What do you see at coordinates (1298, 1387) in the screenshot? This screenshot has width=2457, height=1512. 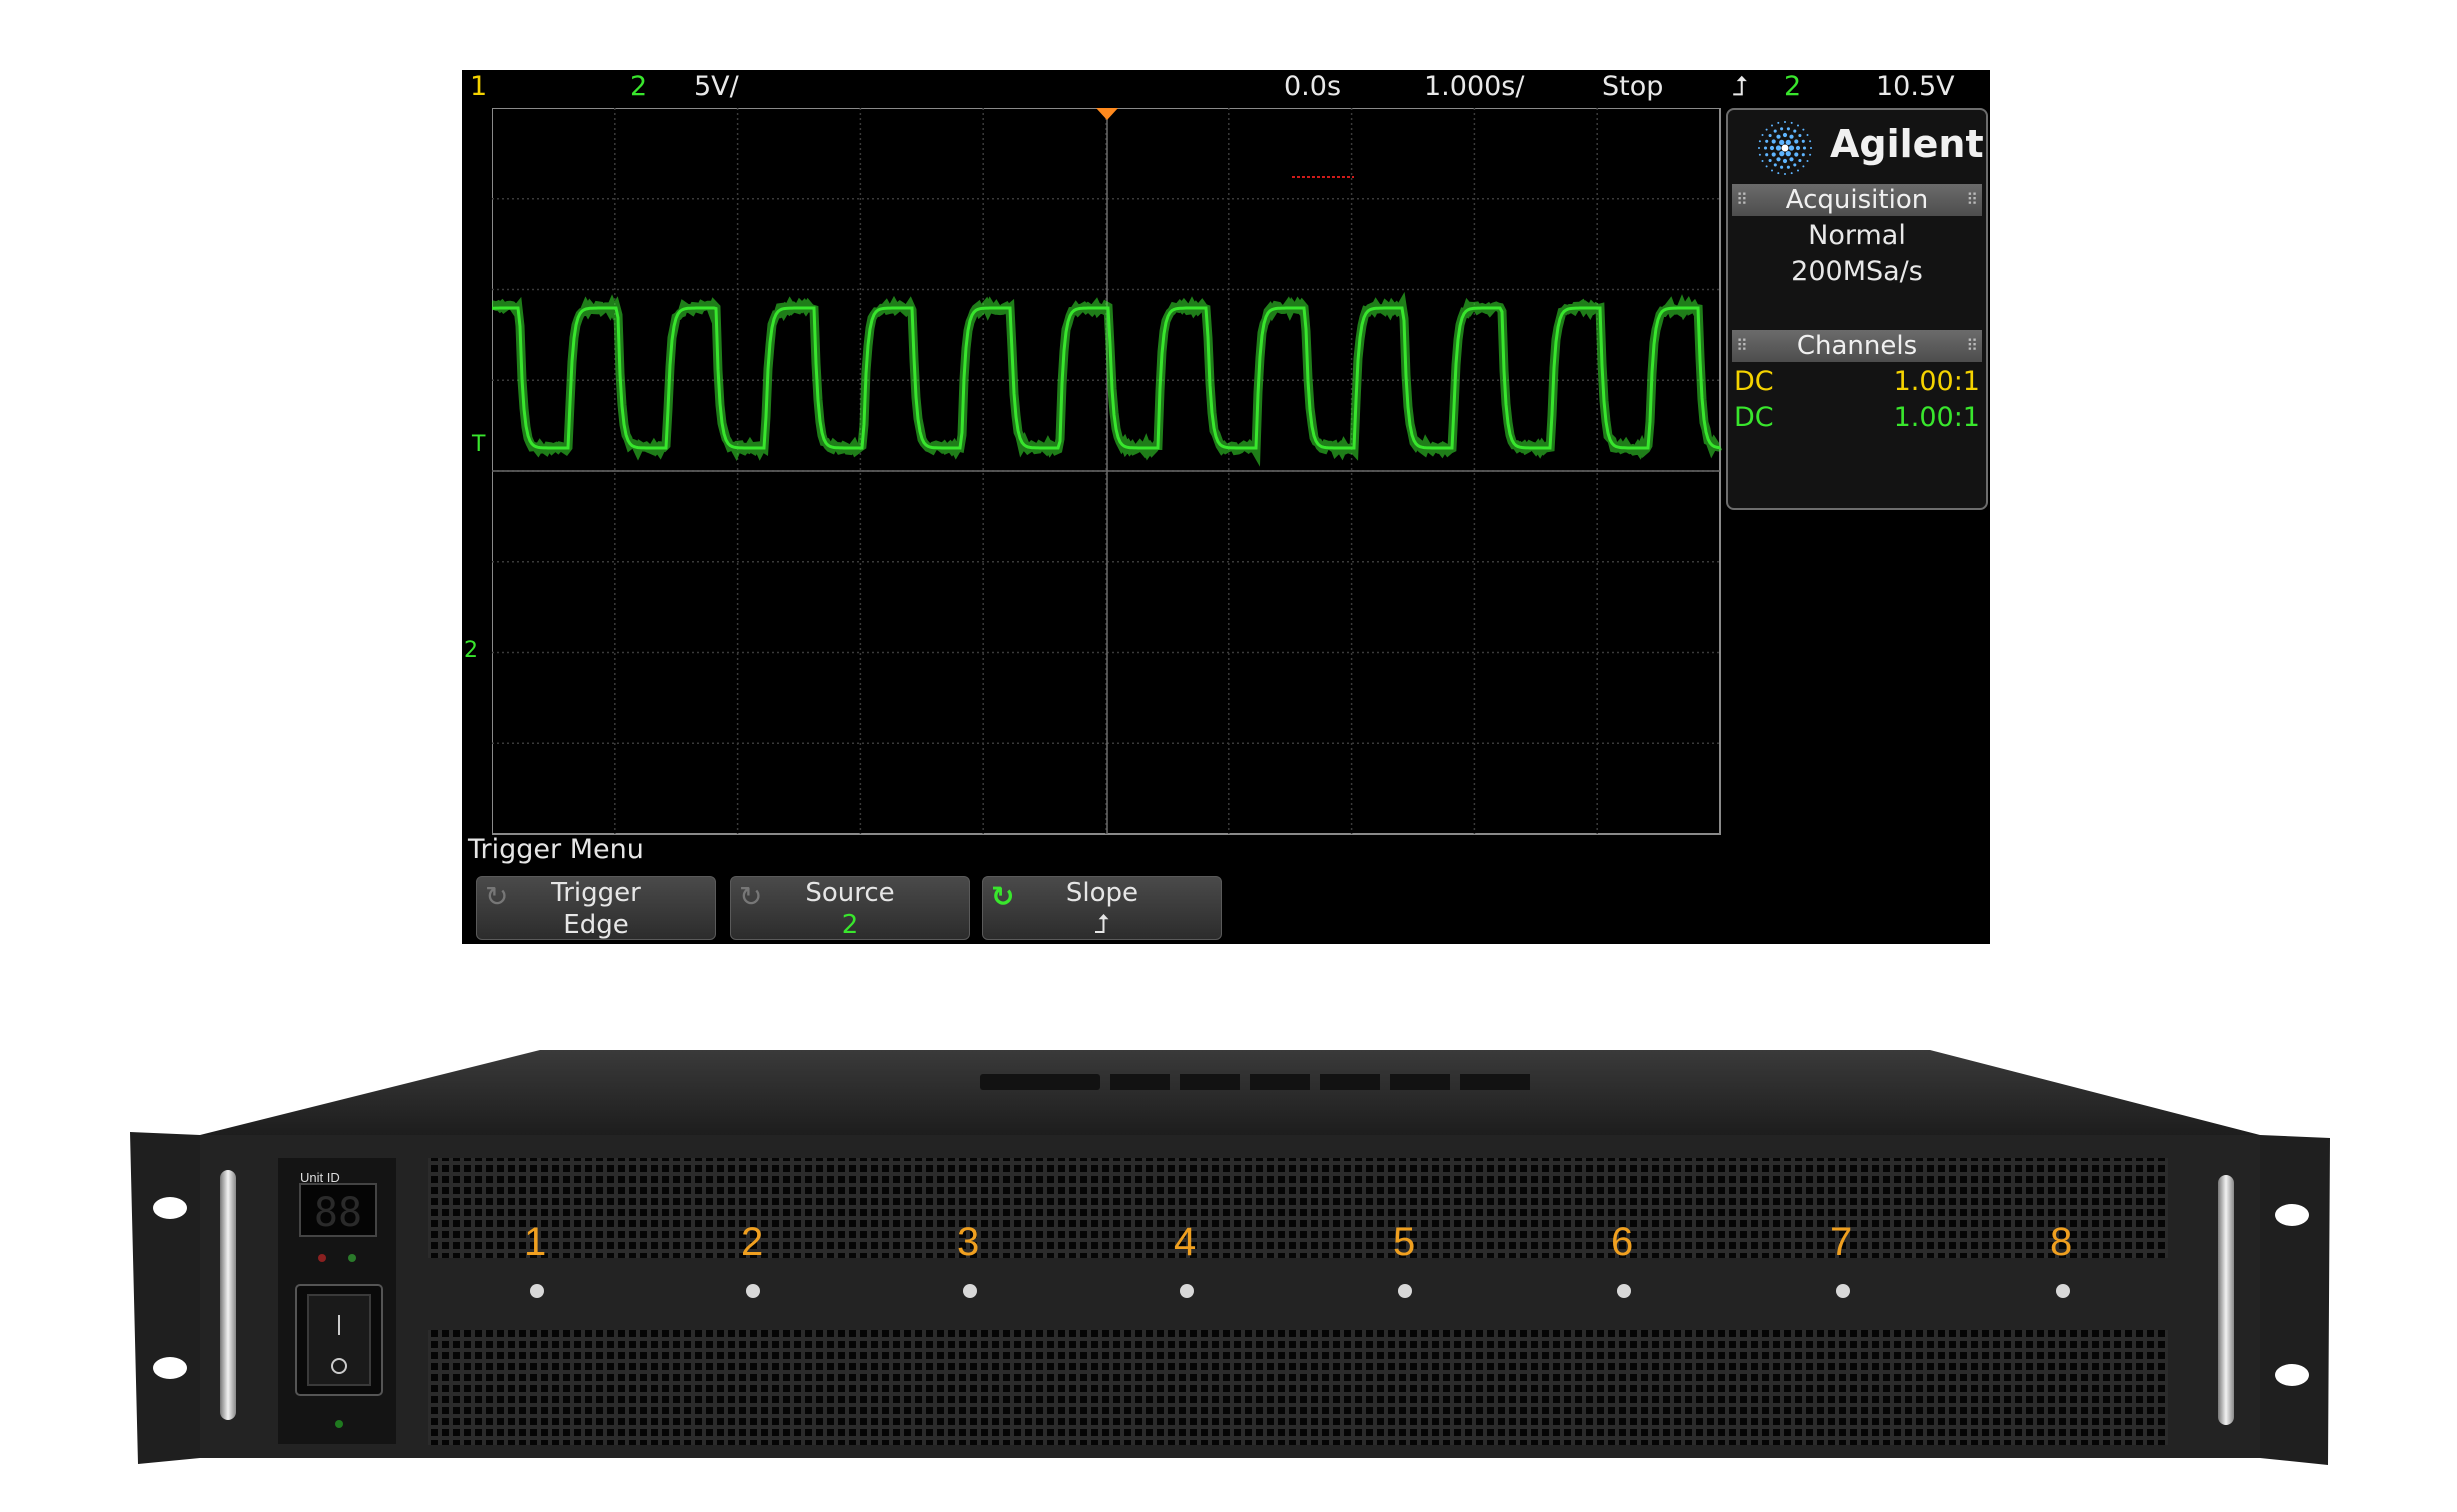 I see `lower-vent` at bounding box center [1298, 1387].